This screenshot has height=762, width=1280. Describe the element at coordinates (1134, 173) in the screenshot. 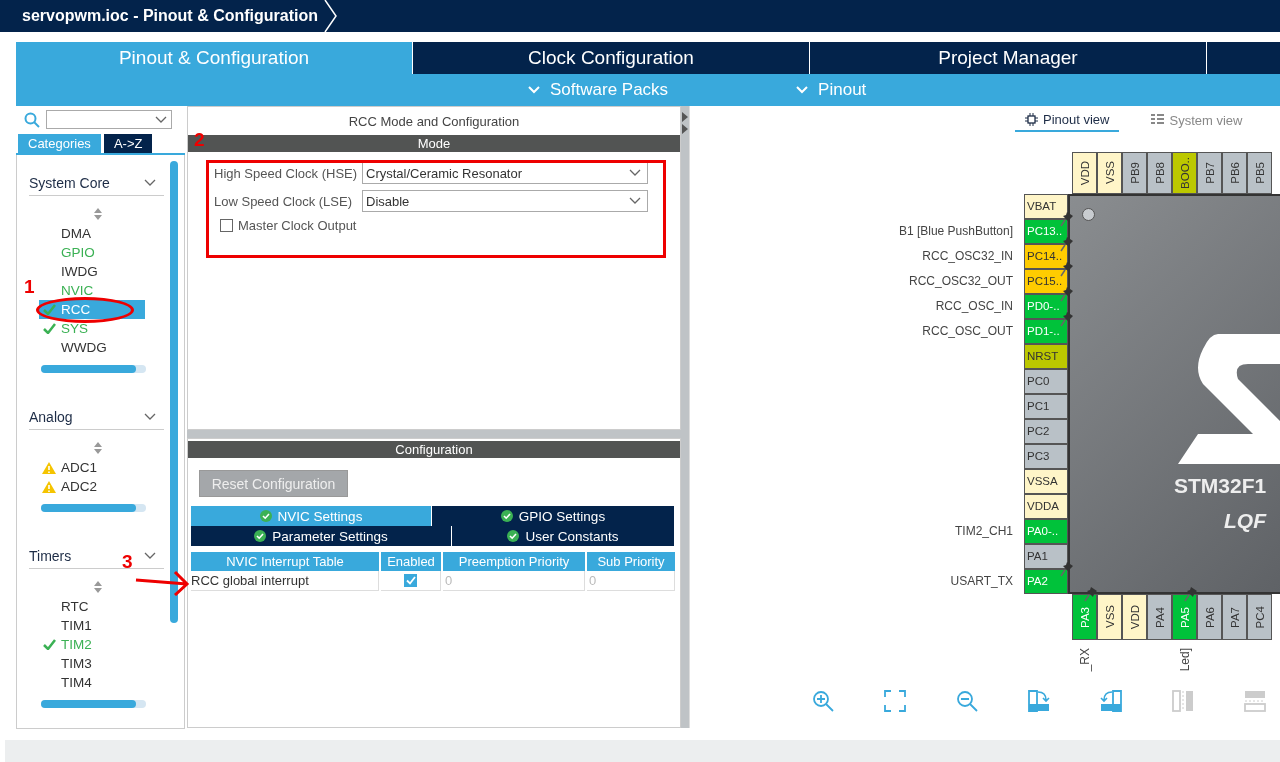

I see `chip-pin: PB9` at that location.